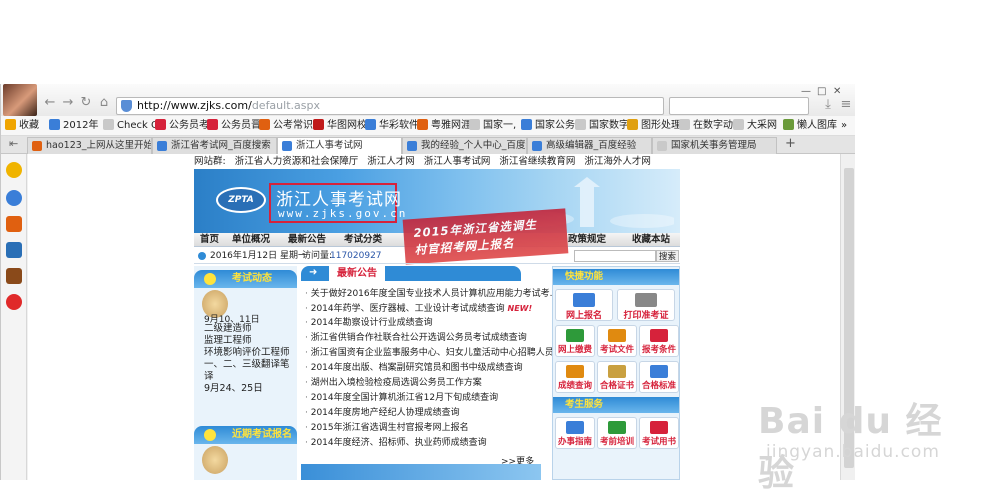 The width and height of the screenshot is (1000, 496). I want to click on exam-news-item: 二级建造师, so click(250, 329).